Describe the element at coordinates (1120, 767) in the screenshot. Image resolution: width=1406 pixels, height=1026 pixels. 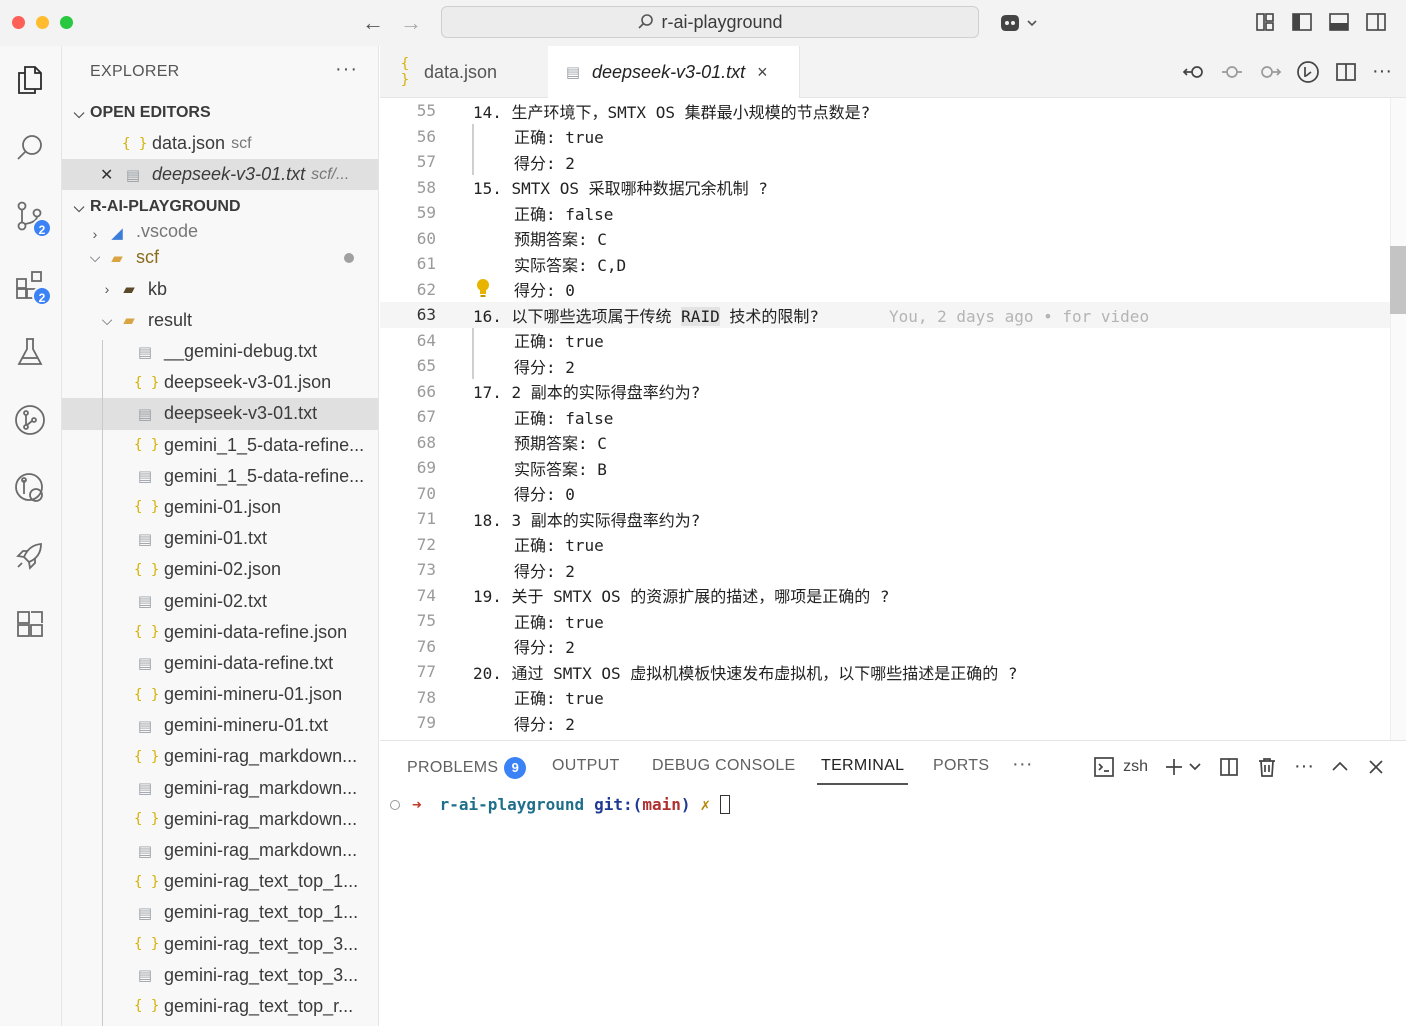
I see `terminal-shell-selector: zsh` at that location.